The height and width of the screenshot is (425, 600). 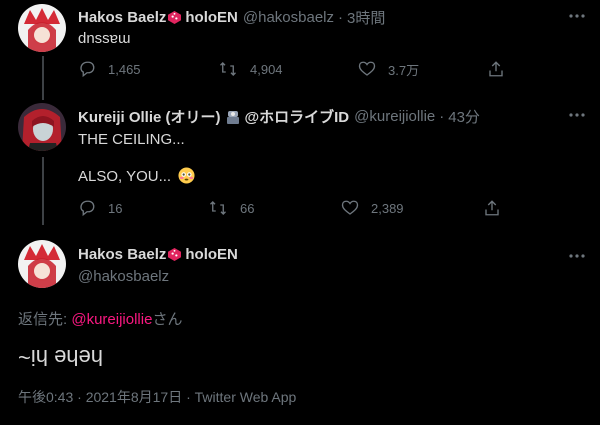 What do you see at coordinates (61, 357) in the screenshot?
I see `main-tweet-text: hehe hi~` at bounding box center [61, 357].